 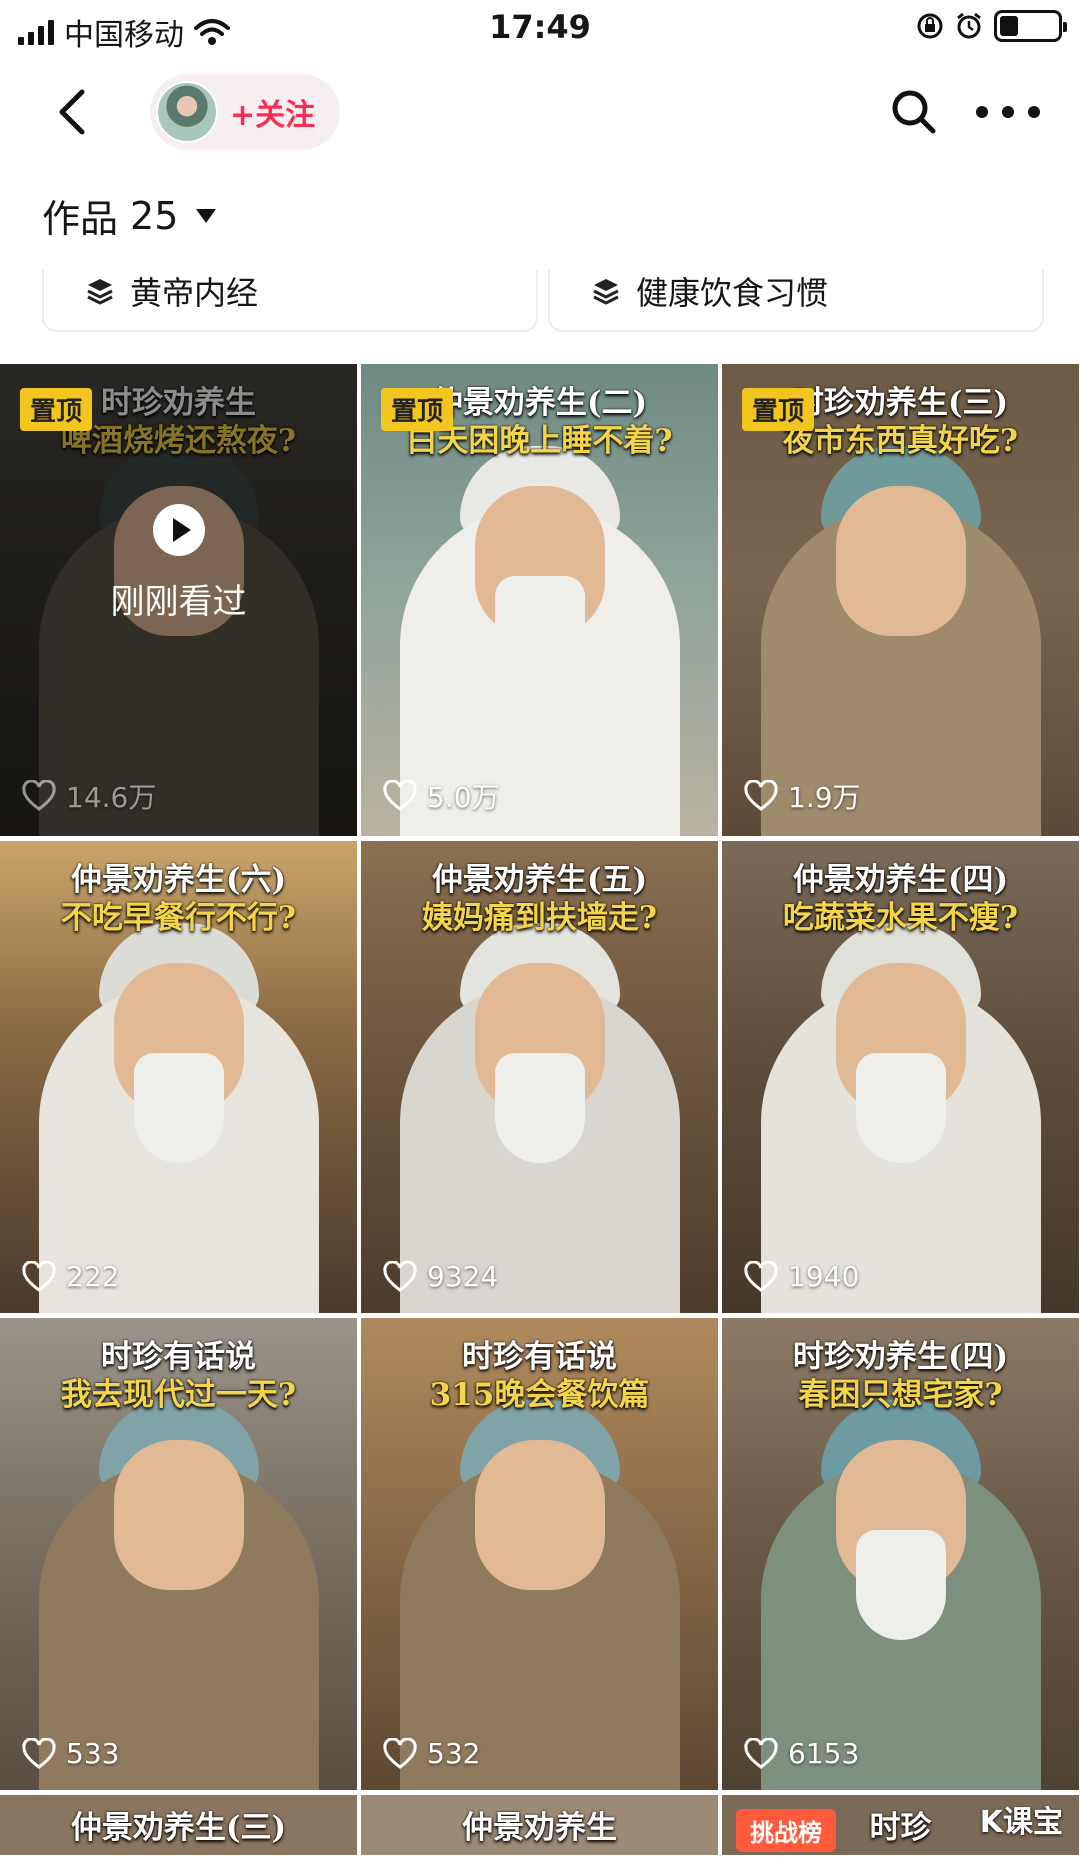 What do you see at coordinates (206, 215) in the screenshot?
I see `caret-down-icon` at bounding box center [206, 215].